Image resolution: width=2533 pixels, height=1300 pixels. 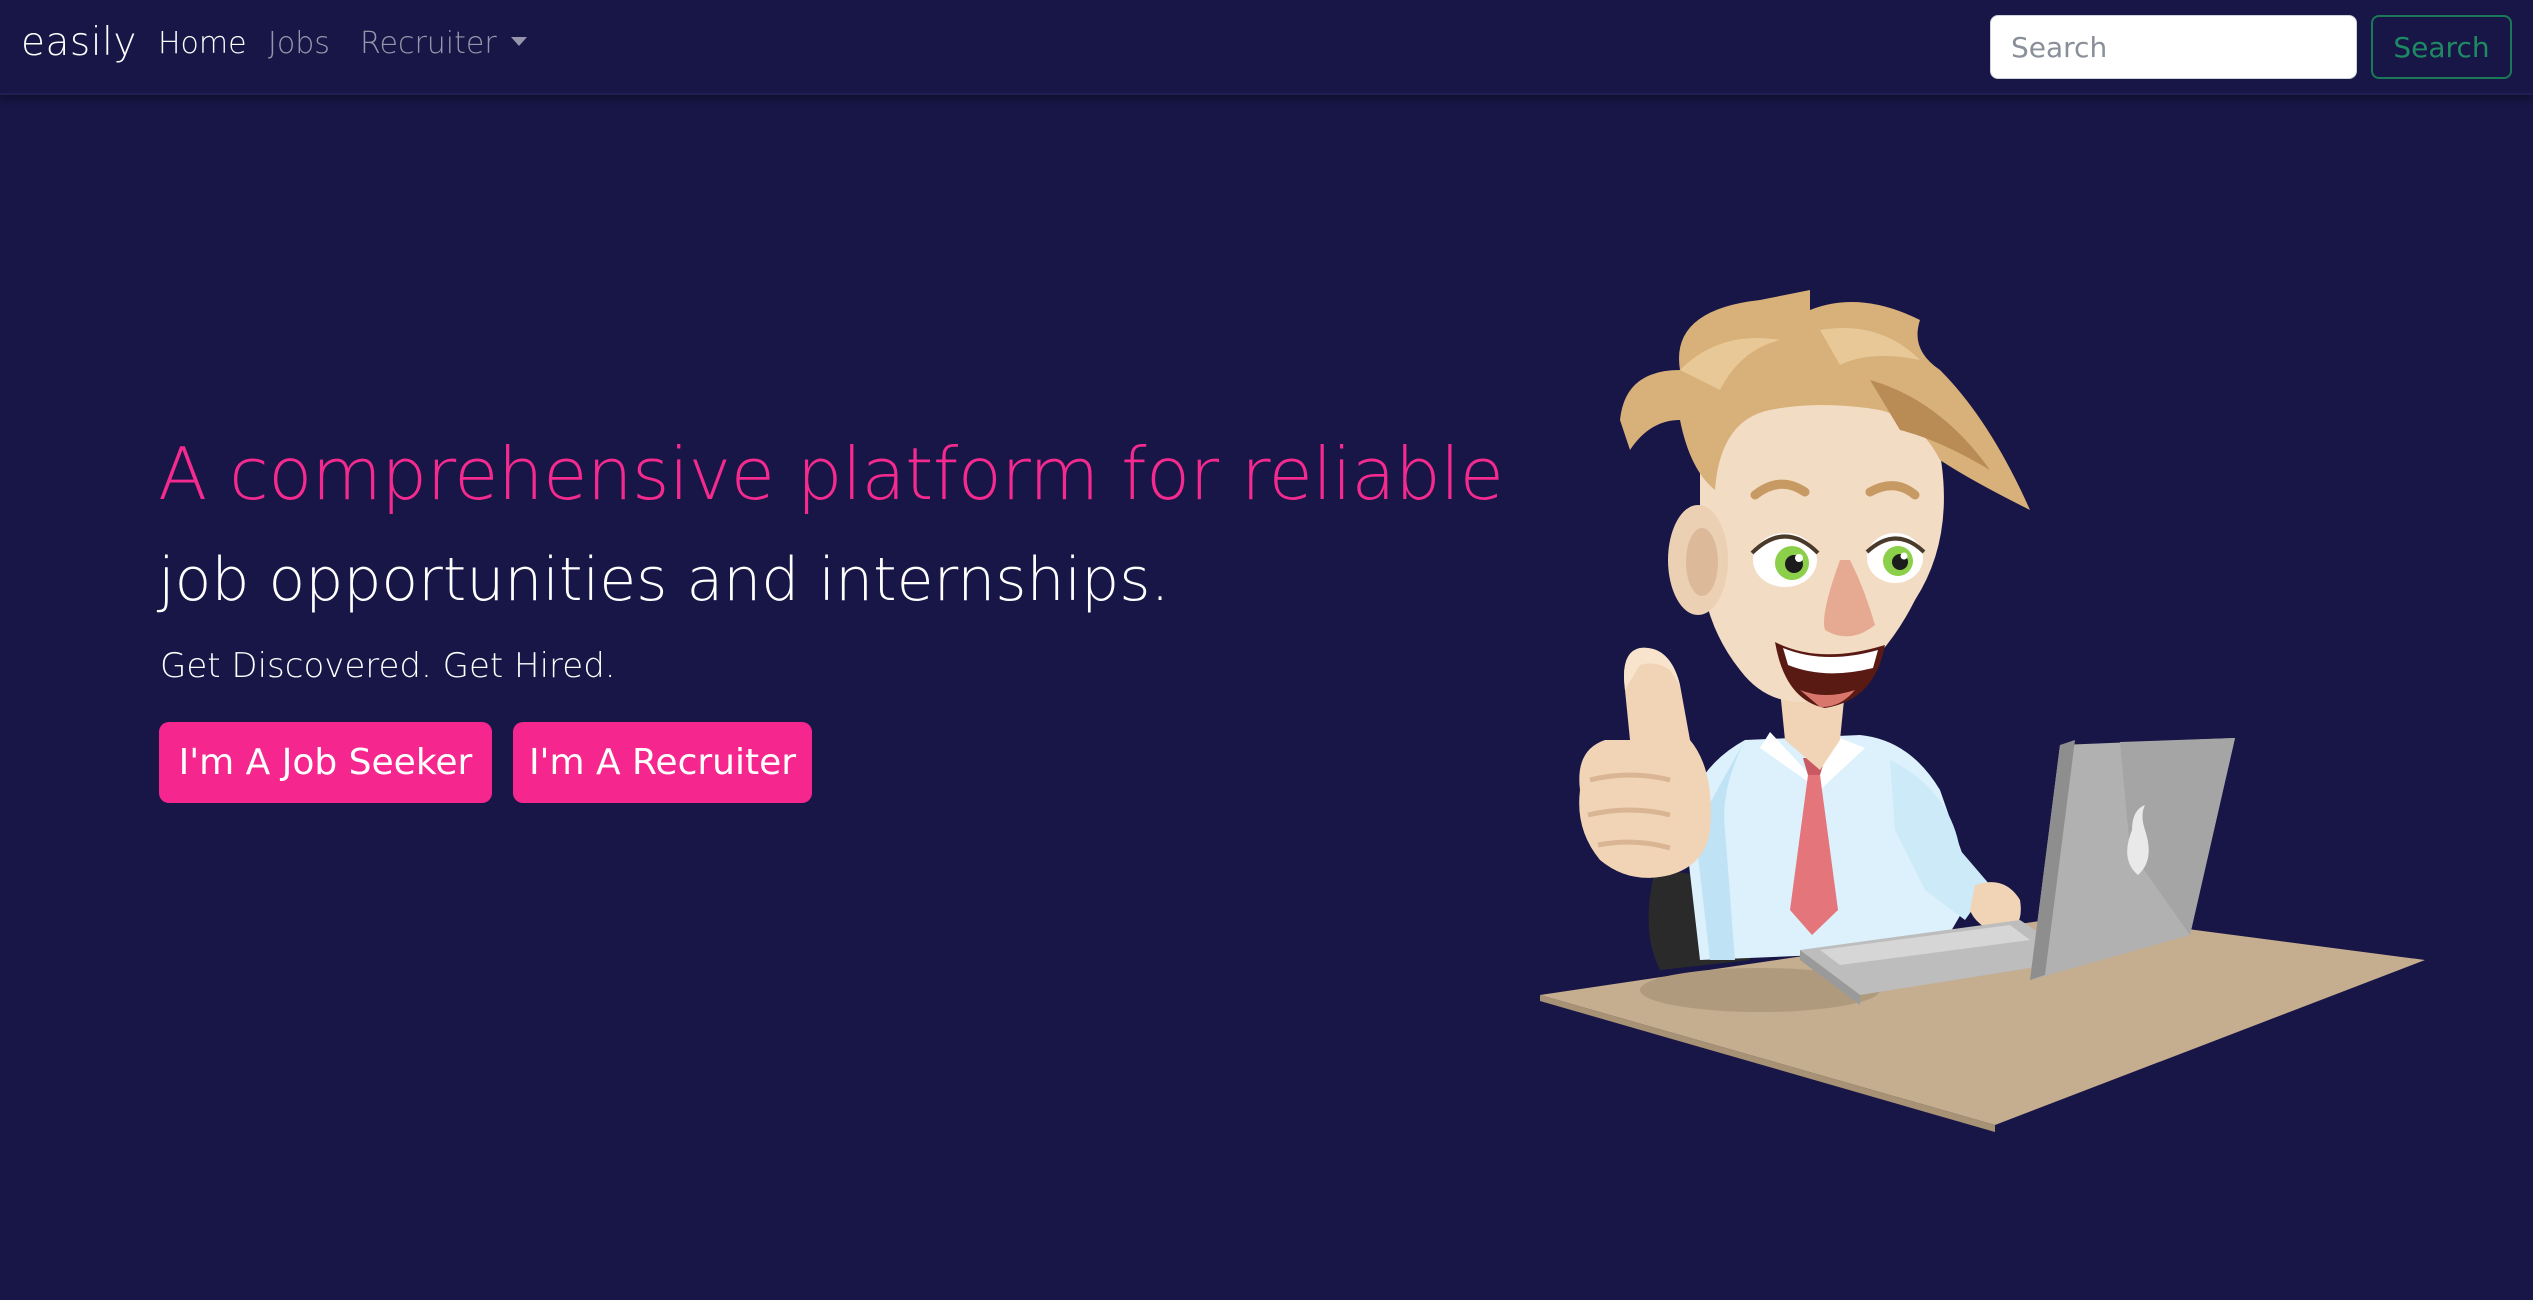 What do you see at coordinates (2173, 47) in the screenshot?
I see `search-input` at bounding box center [2173, 47].